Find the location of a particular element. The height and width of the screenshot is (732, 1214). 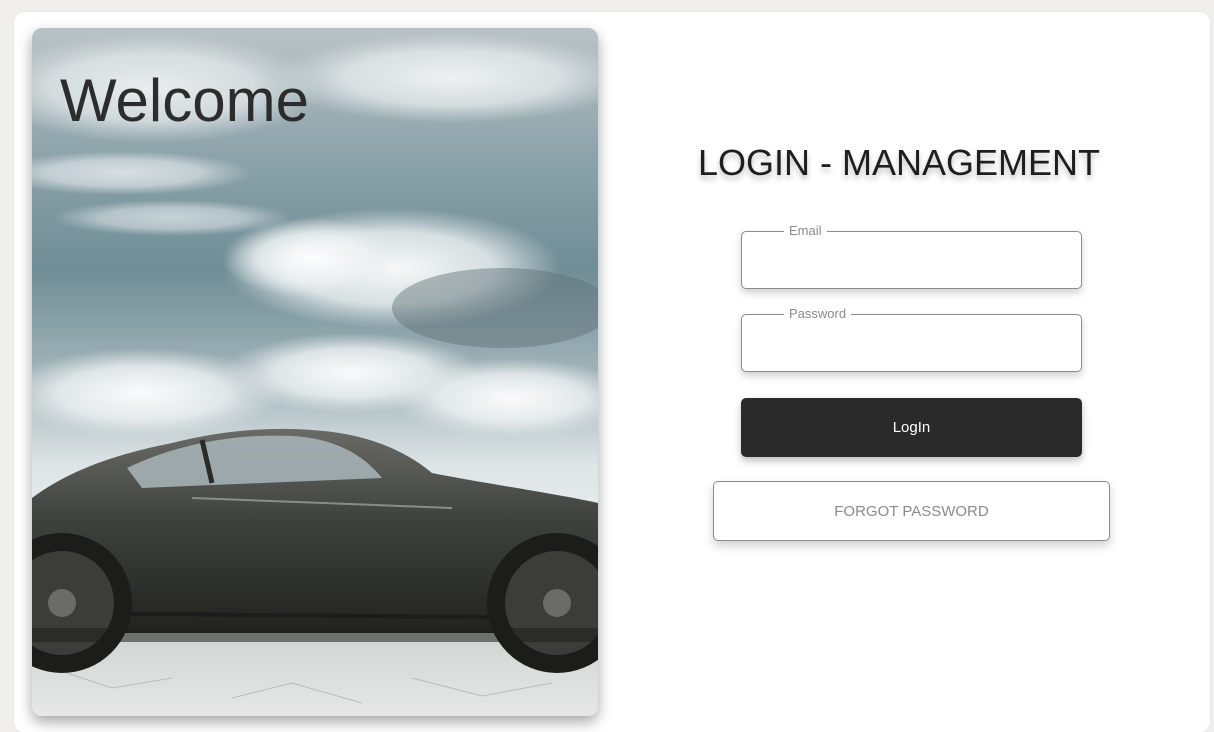

welcome-heading: Welcome is located at coordinates (184, 100).